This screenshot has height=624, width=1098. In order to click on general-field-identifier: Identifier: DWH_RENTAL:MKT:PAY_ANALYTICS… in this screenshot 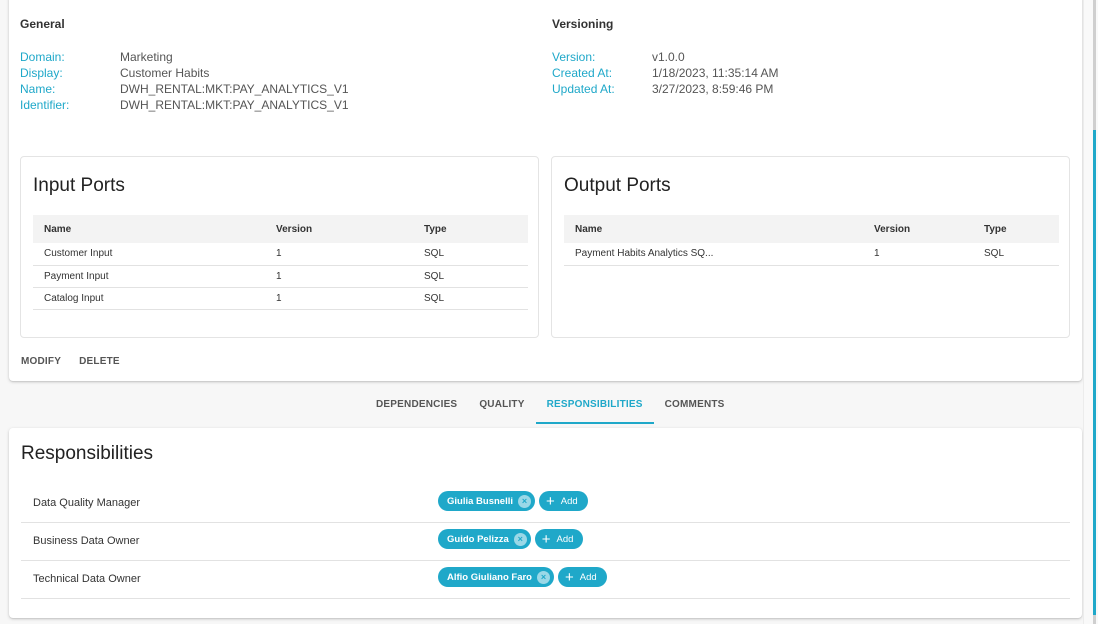, I will do `click(184, 105)`.